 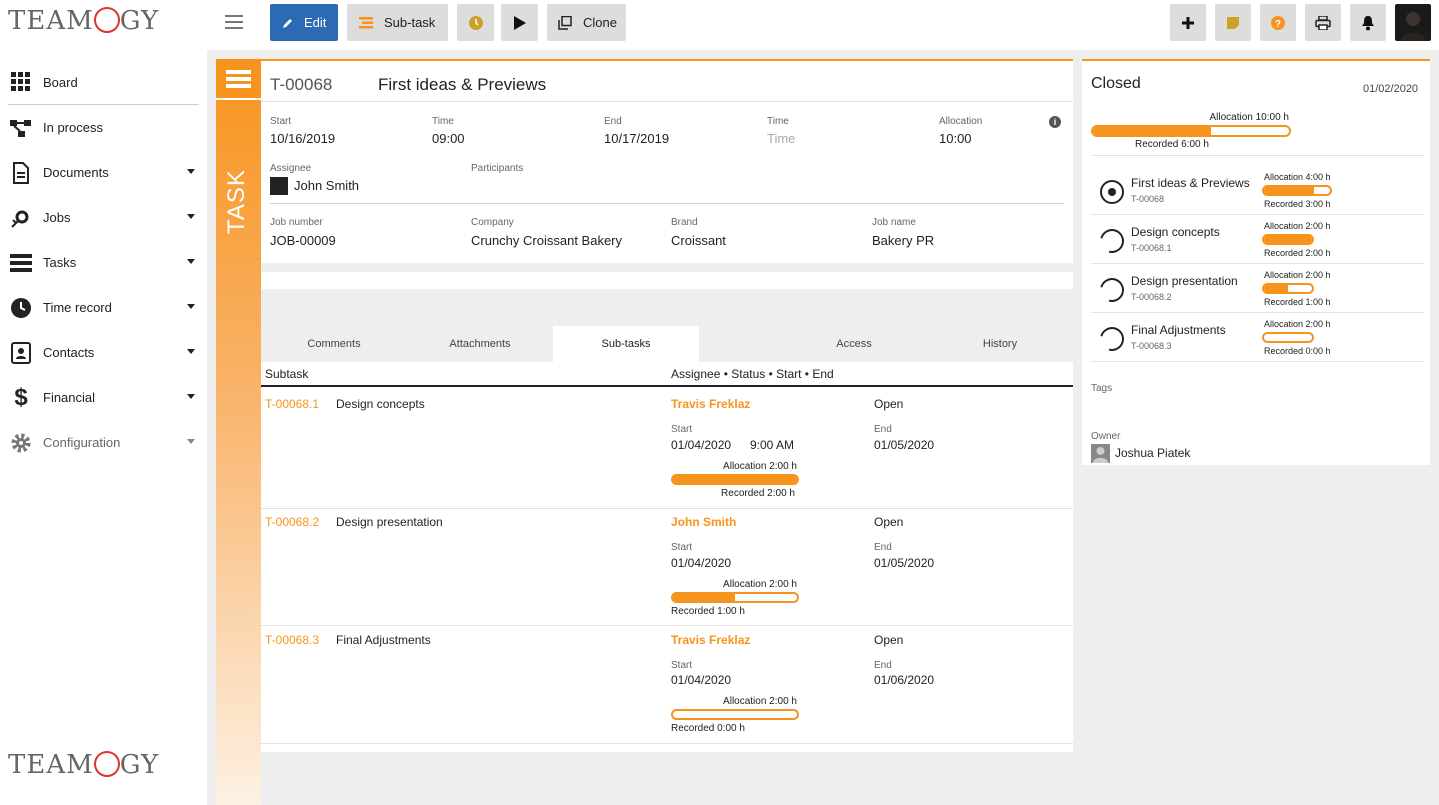 What do you see at coordinates (667, 280) in the screenshot?
I see `spacer-card` at bounding box center [667, 280].